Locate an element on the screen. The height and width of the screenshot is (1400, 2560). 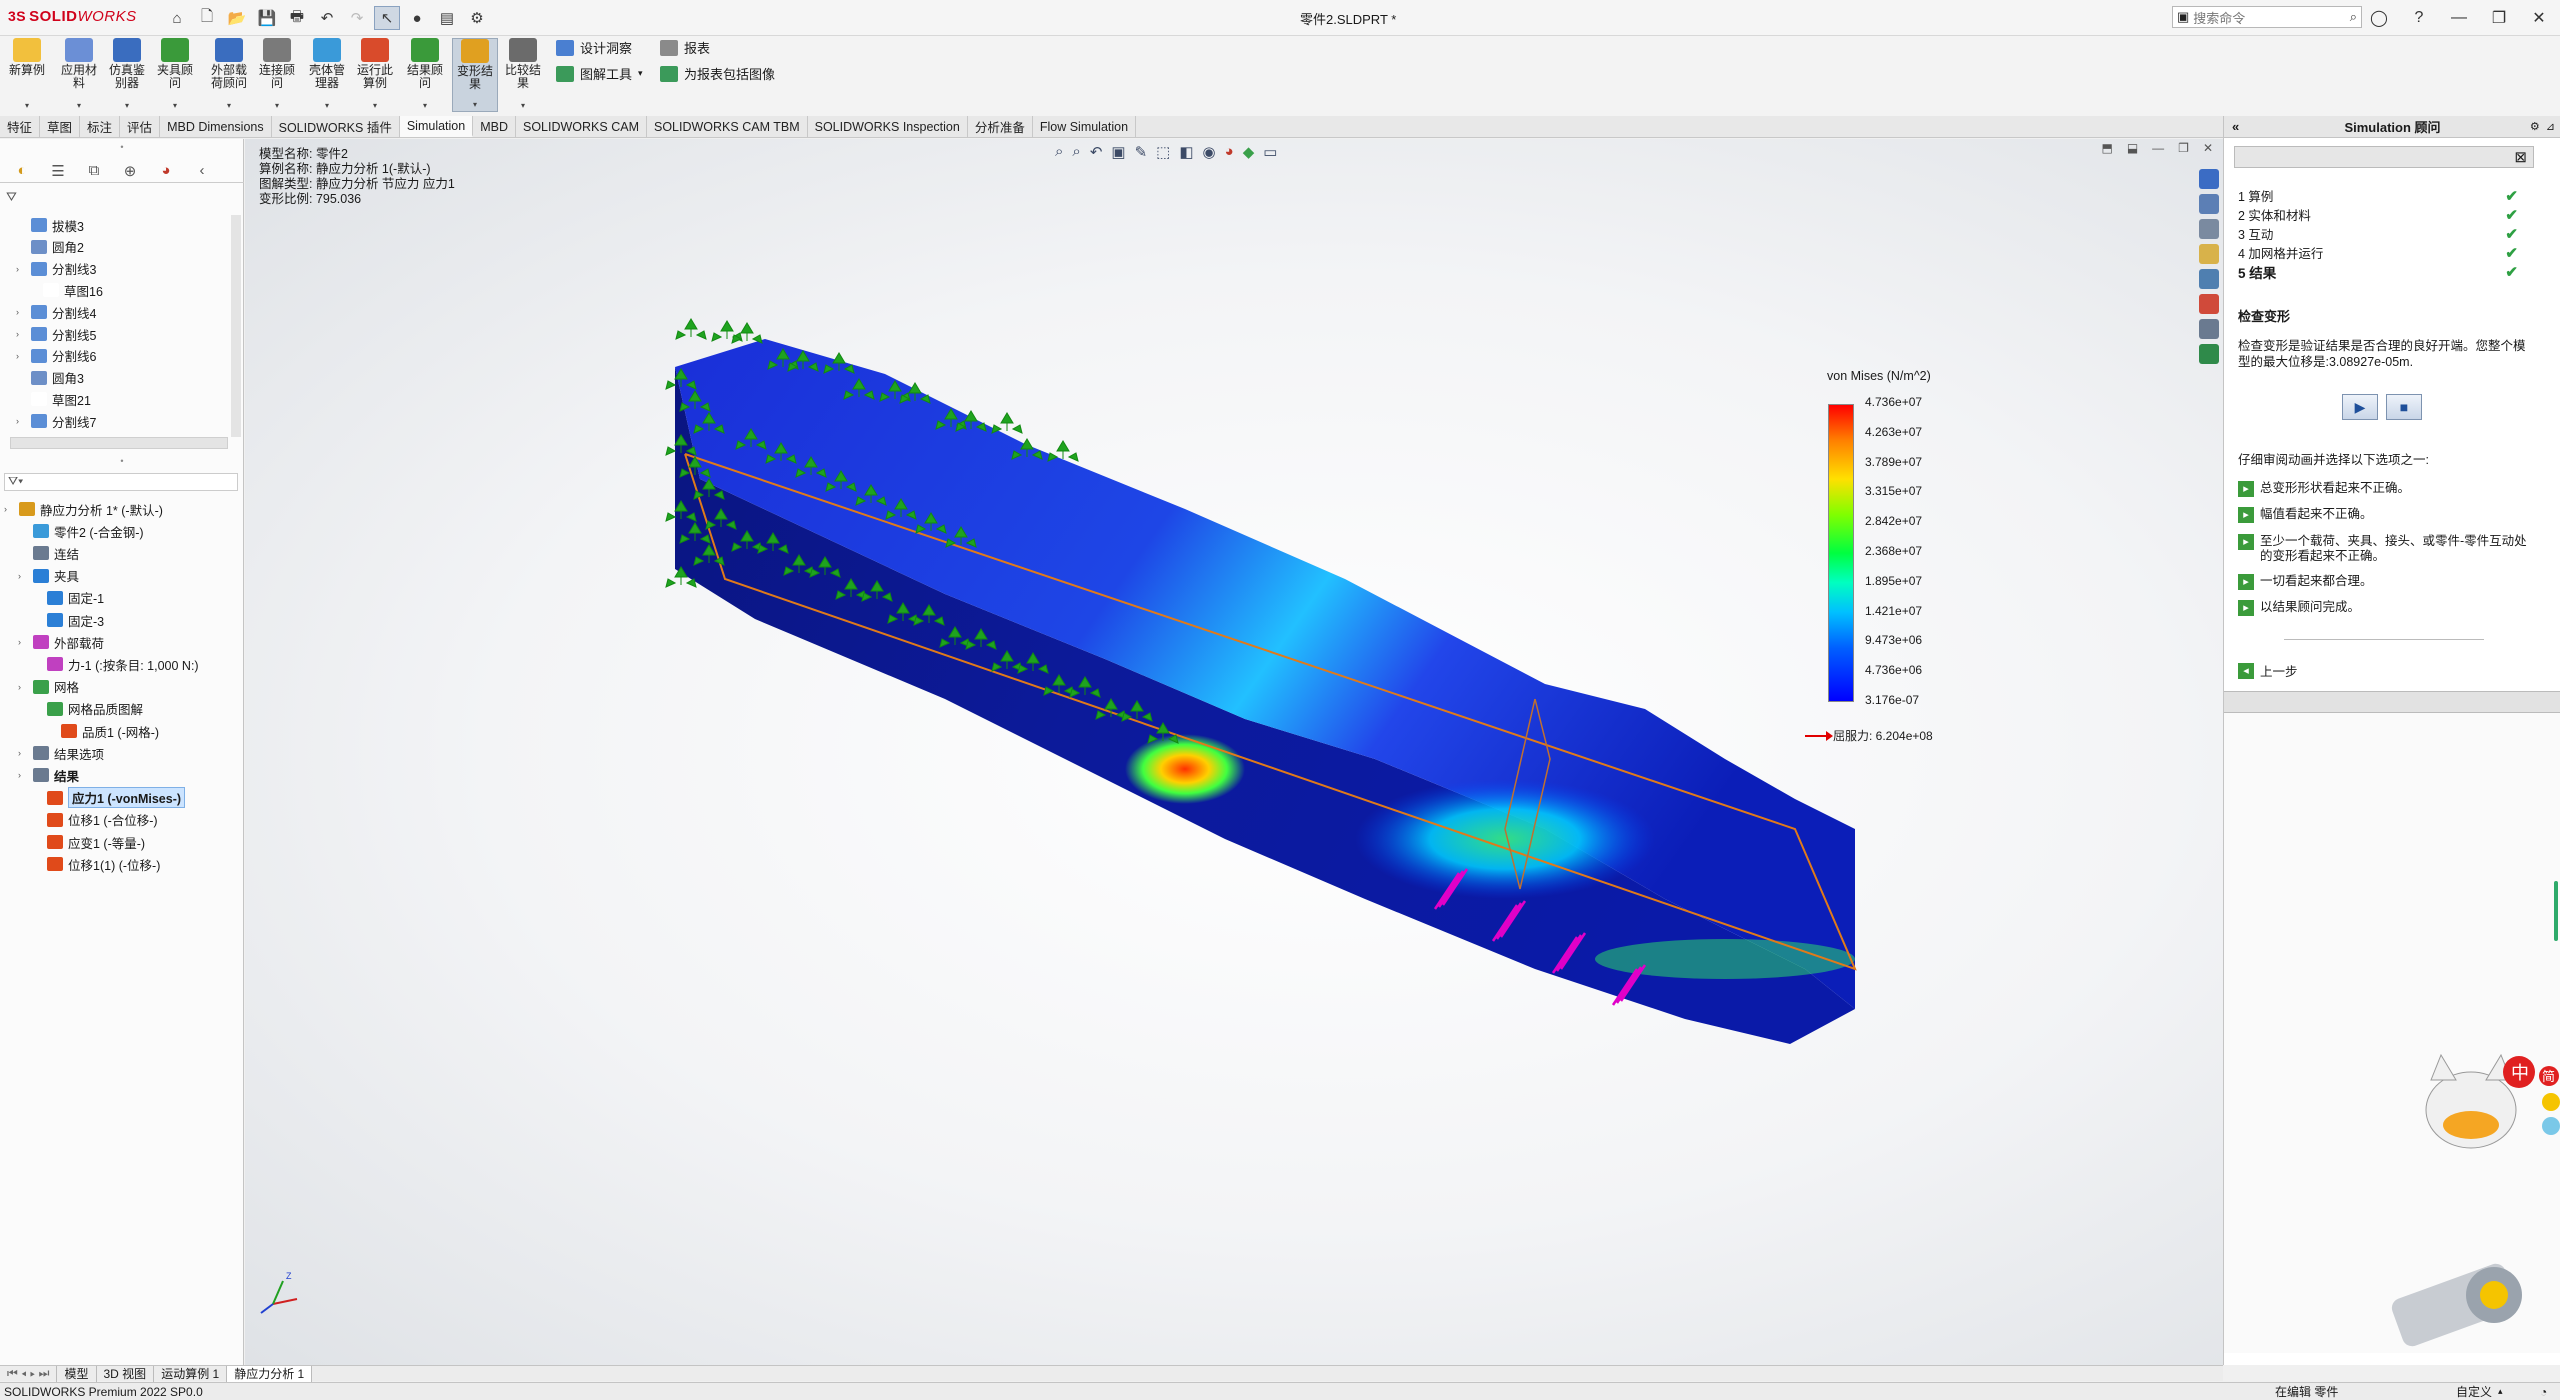
close-button: ✕ is located at coordinates (2539, 18).